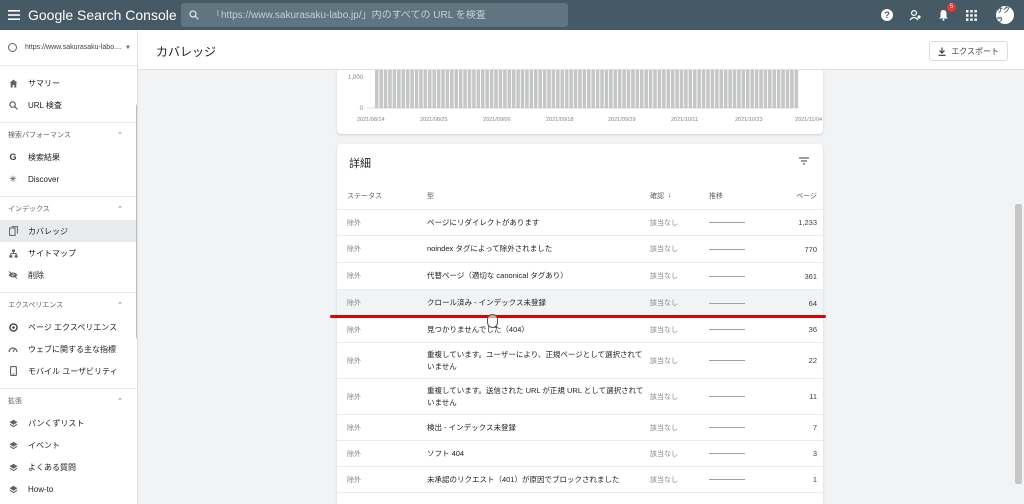  I want to click on y-tick-0: 0, so click(362, 109).